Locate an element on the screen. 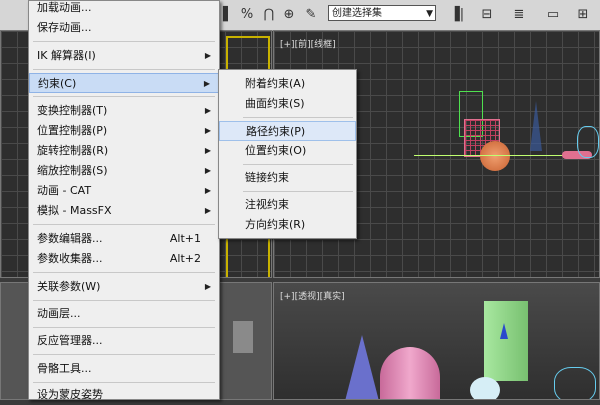 The width and height of the screenshot is (600, 405). cylinder-object is located at coordinates (410, 373).